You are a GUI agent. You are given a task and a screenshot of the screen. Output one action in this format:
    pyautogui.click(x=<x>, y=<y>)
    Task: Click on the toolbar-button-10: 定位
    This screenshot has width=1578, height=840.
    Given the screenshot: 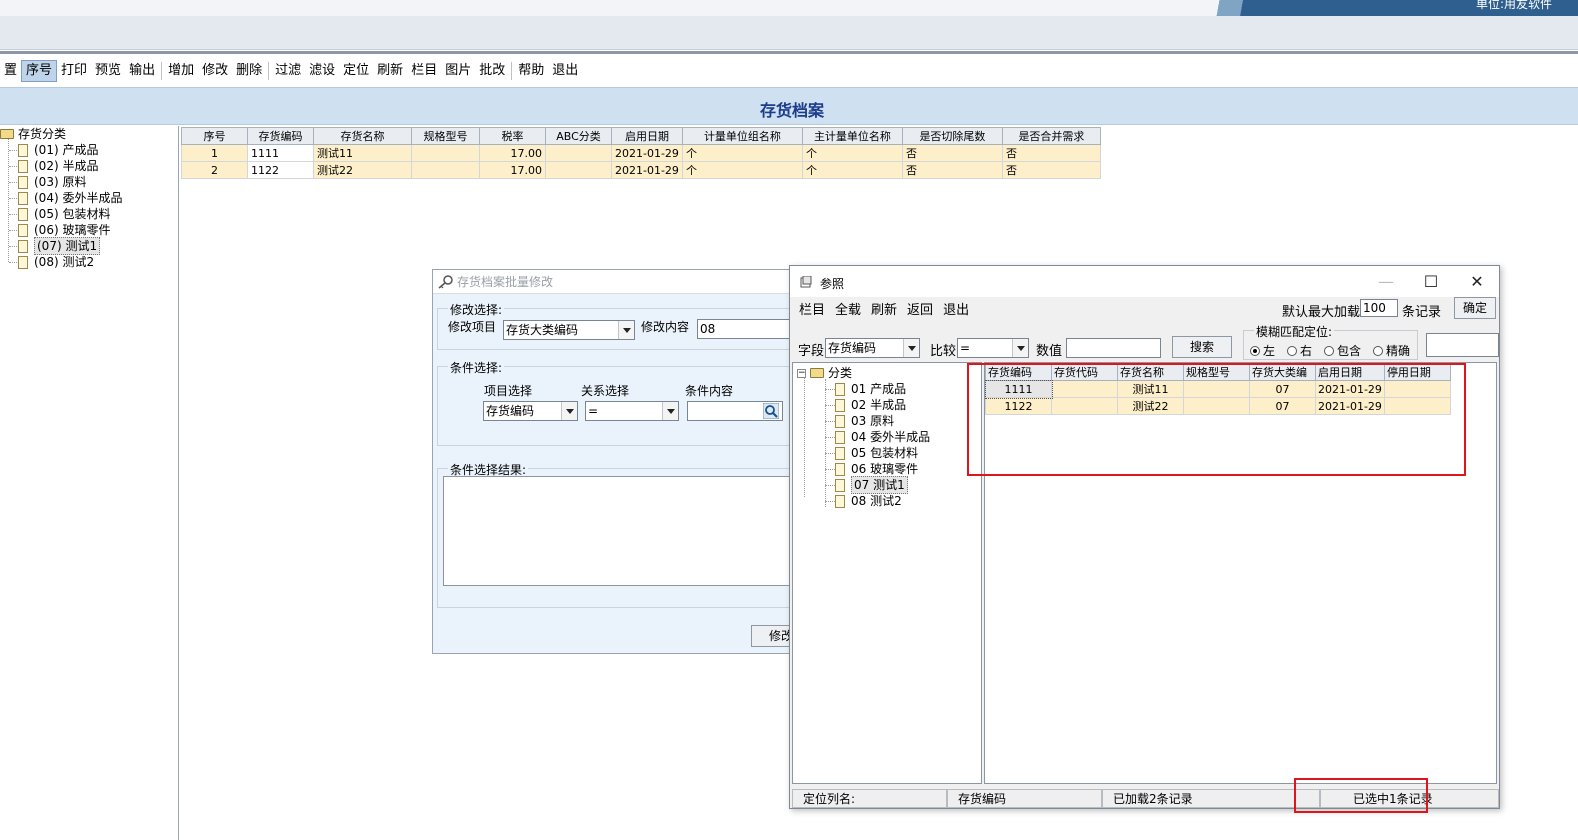 What is the action you would take?
    pyautogui.click(x=356, y=71)
    